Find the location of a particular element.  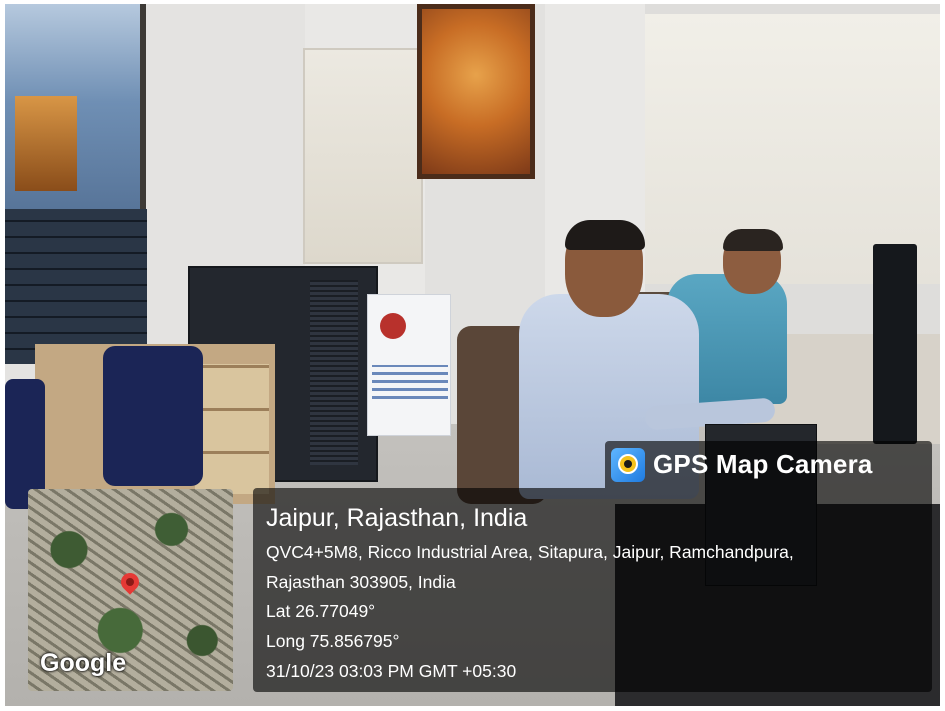

map-pin-icon is located at coordinates (130, 582).